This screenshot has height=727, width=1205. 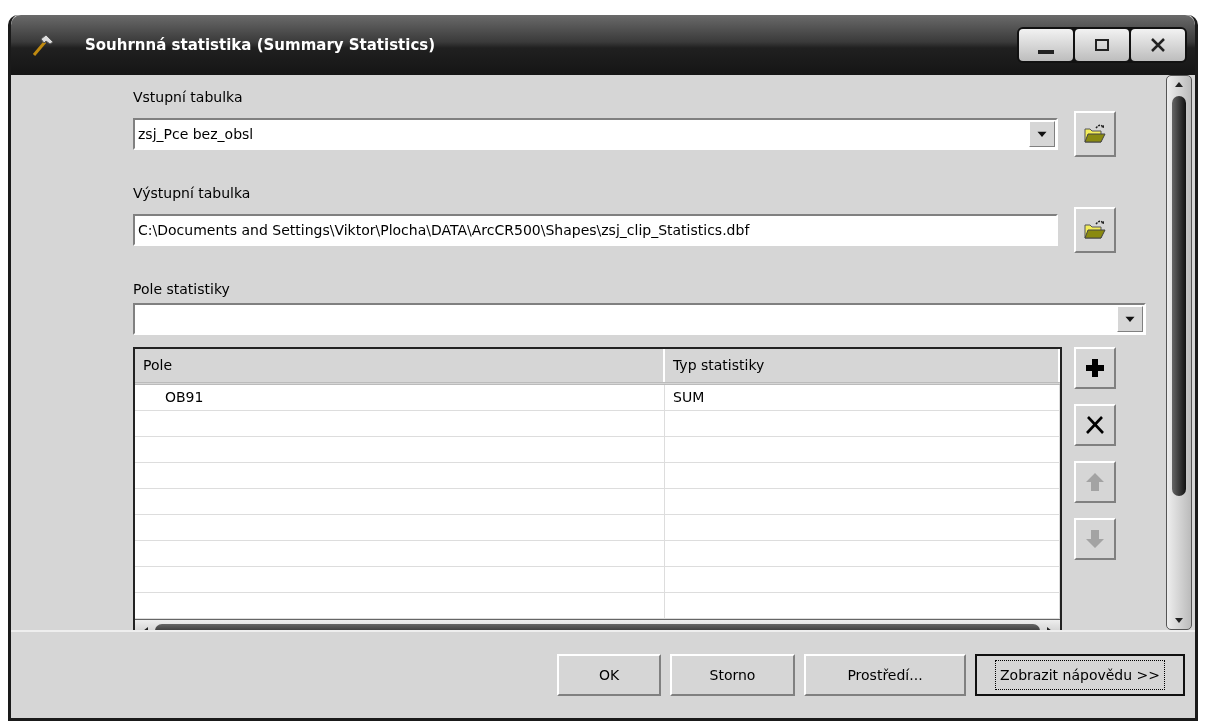 What do you see at coordinates (1046, 52) in the screenshot?
I see `minimize-icon` at bounding box center [1046, 52].